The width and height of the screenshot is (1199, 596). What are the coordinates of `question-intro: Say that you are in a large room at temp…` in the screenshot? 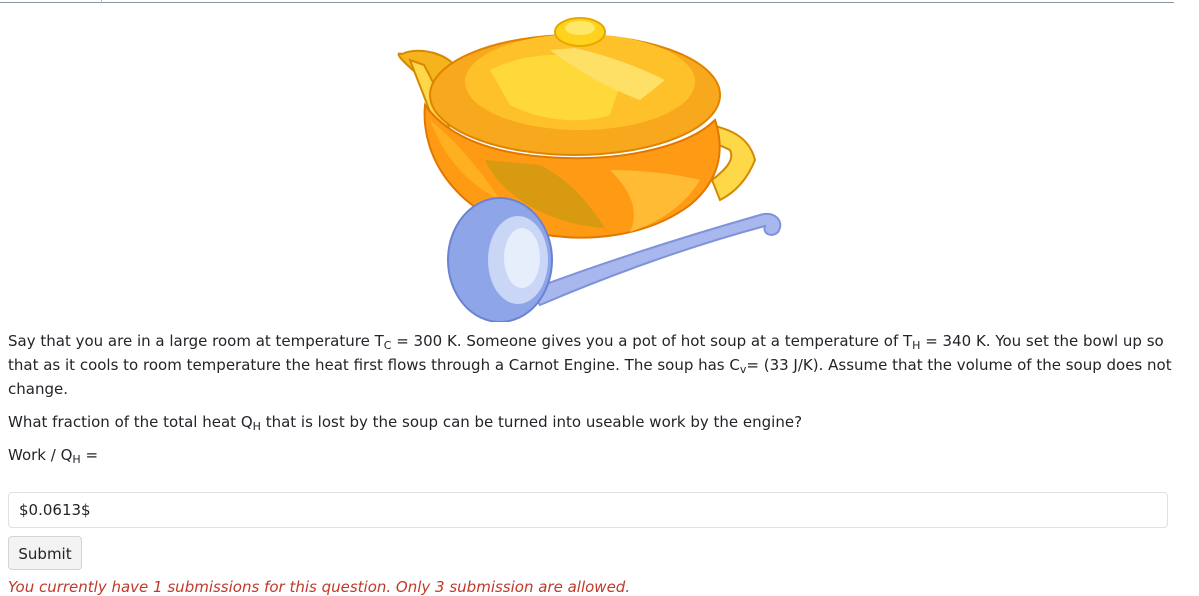 It's located at (593, 365).